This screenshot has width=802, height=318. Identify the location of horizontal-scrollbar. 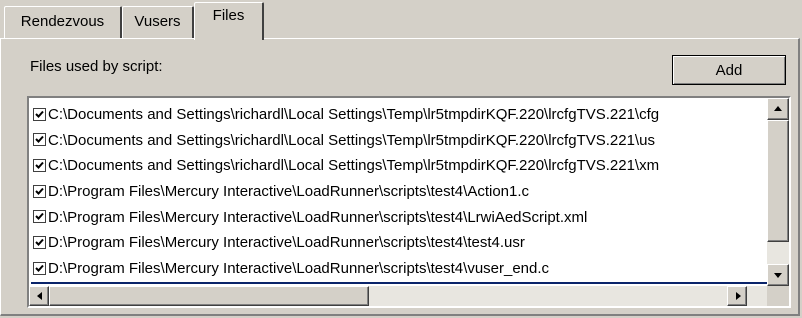
(398, 296).